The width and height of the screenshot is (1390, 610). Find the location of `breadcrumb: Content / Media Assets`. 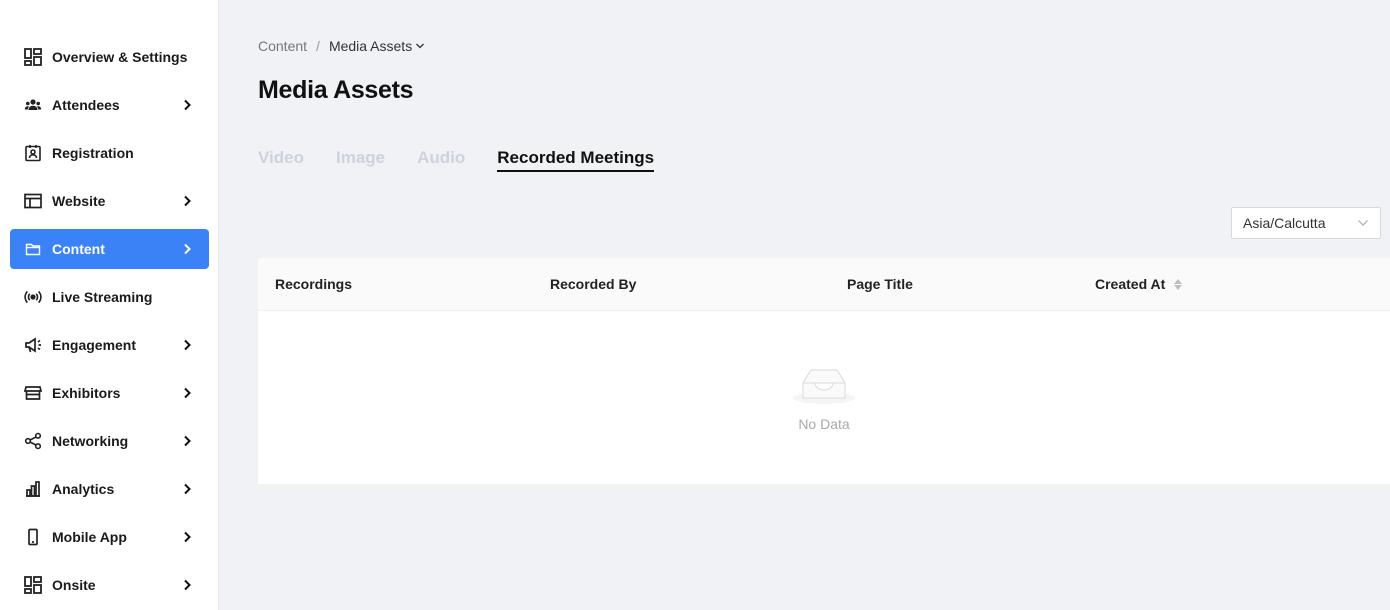

breadcrumb: Content / Media Assets is located at coordinates (341, 46).